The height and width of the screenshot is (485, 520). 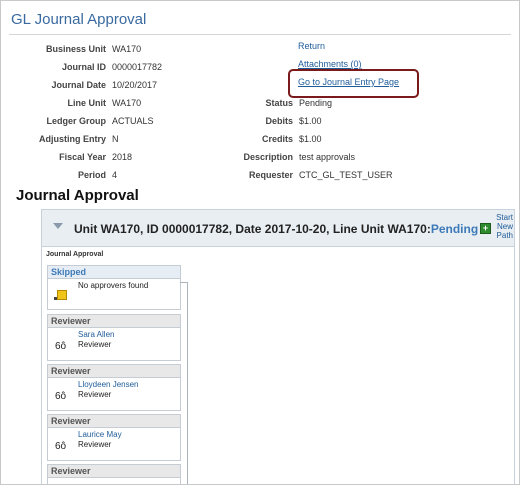 I want to click on page-title: GL Journal Approval, so click(x=79, y=19).